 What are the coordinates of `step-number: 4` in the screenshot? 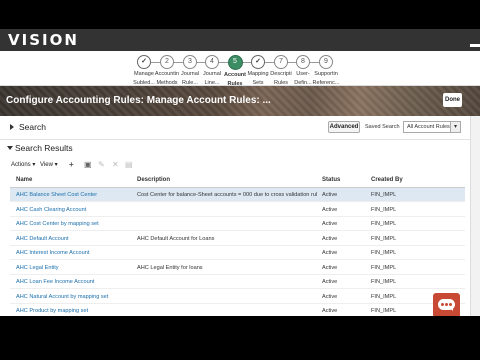 It's located at (212, 62).